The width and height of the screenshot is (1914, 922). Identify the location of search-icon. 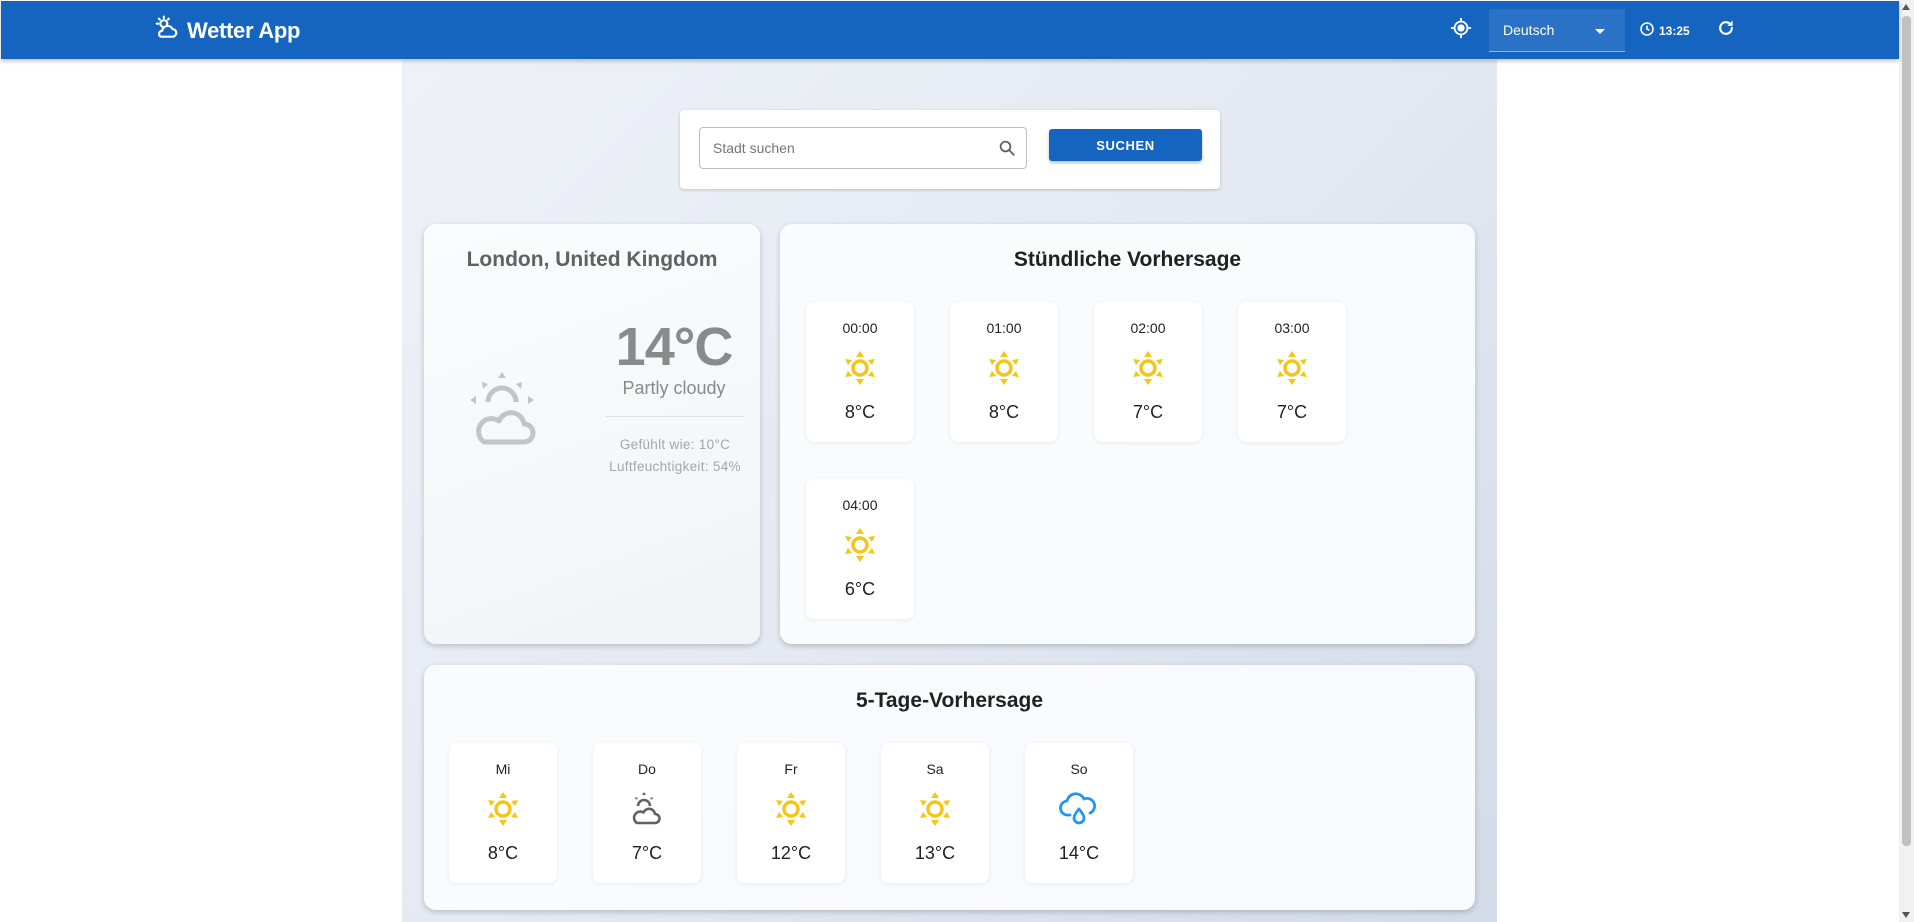
(1007, 150).